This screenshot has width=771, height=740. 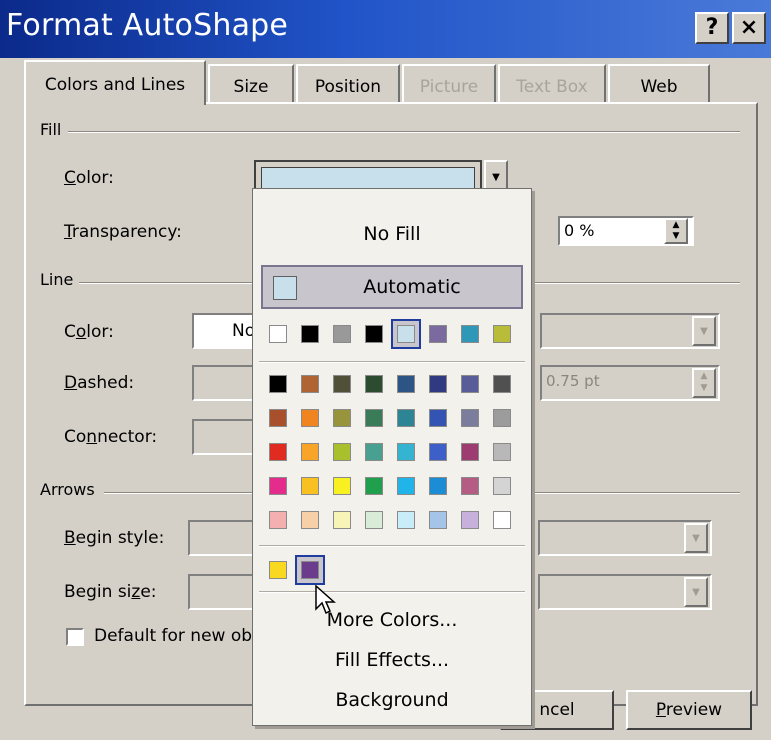 I want to click on tab-picture: Picture, so click(x=449, y=83).